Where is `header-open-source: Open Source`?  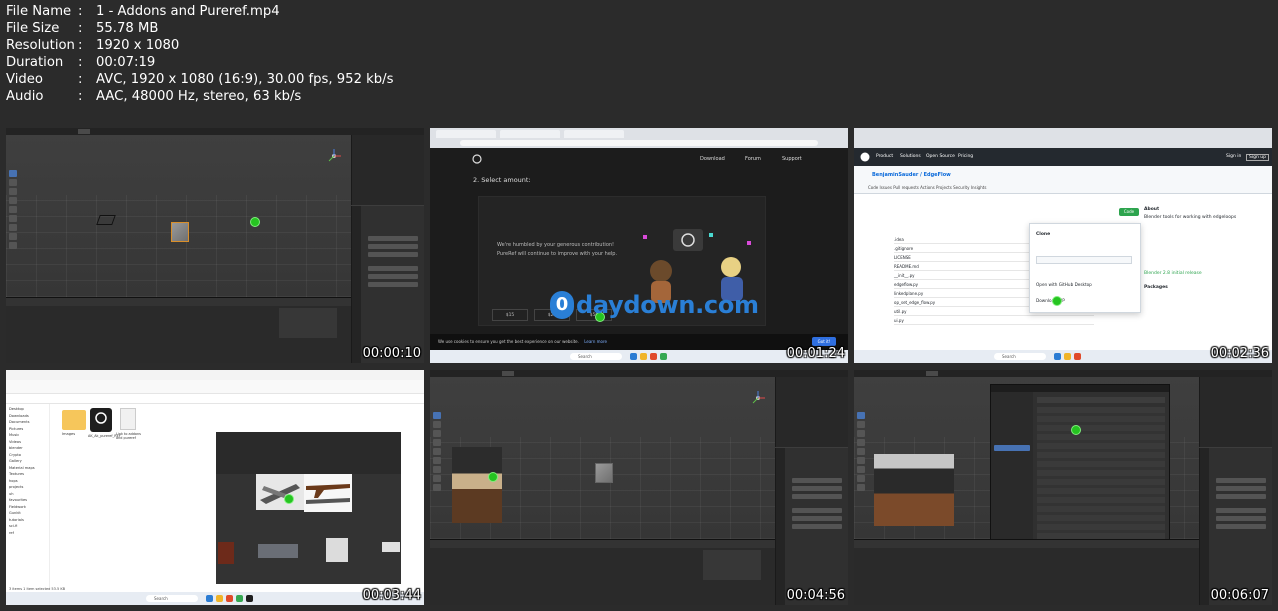 header-open-source: Open Source is located at coordinates (940, 156).